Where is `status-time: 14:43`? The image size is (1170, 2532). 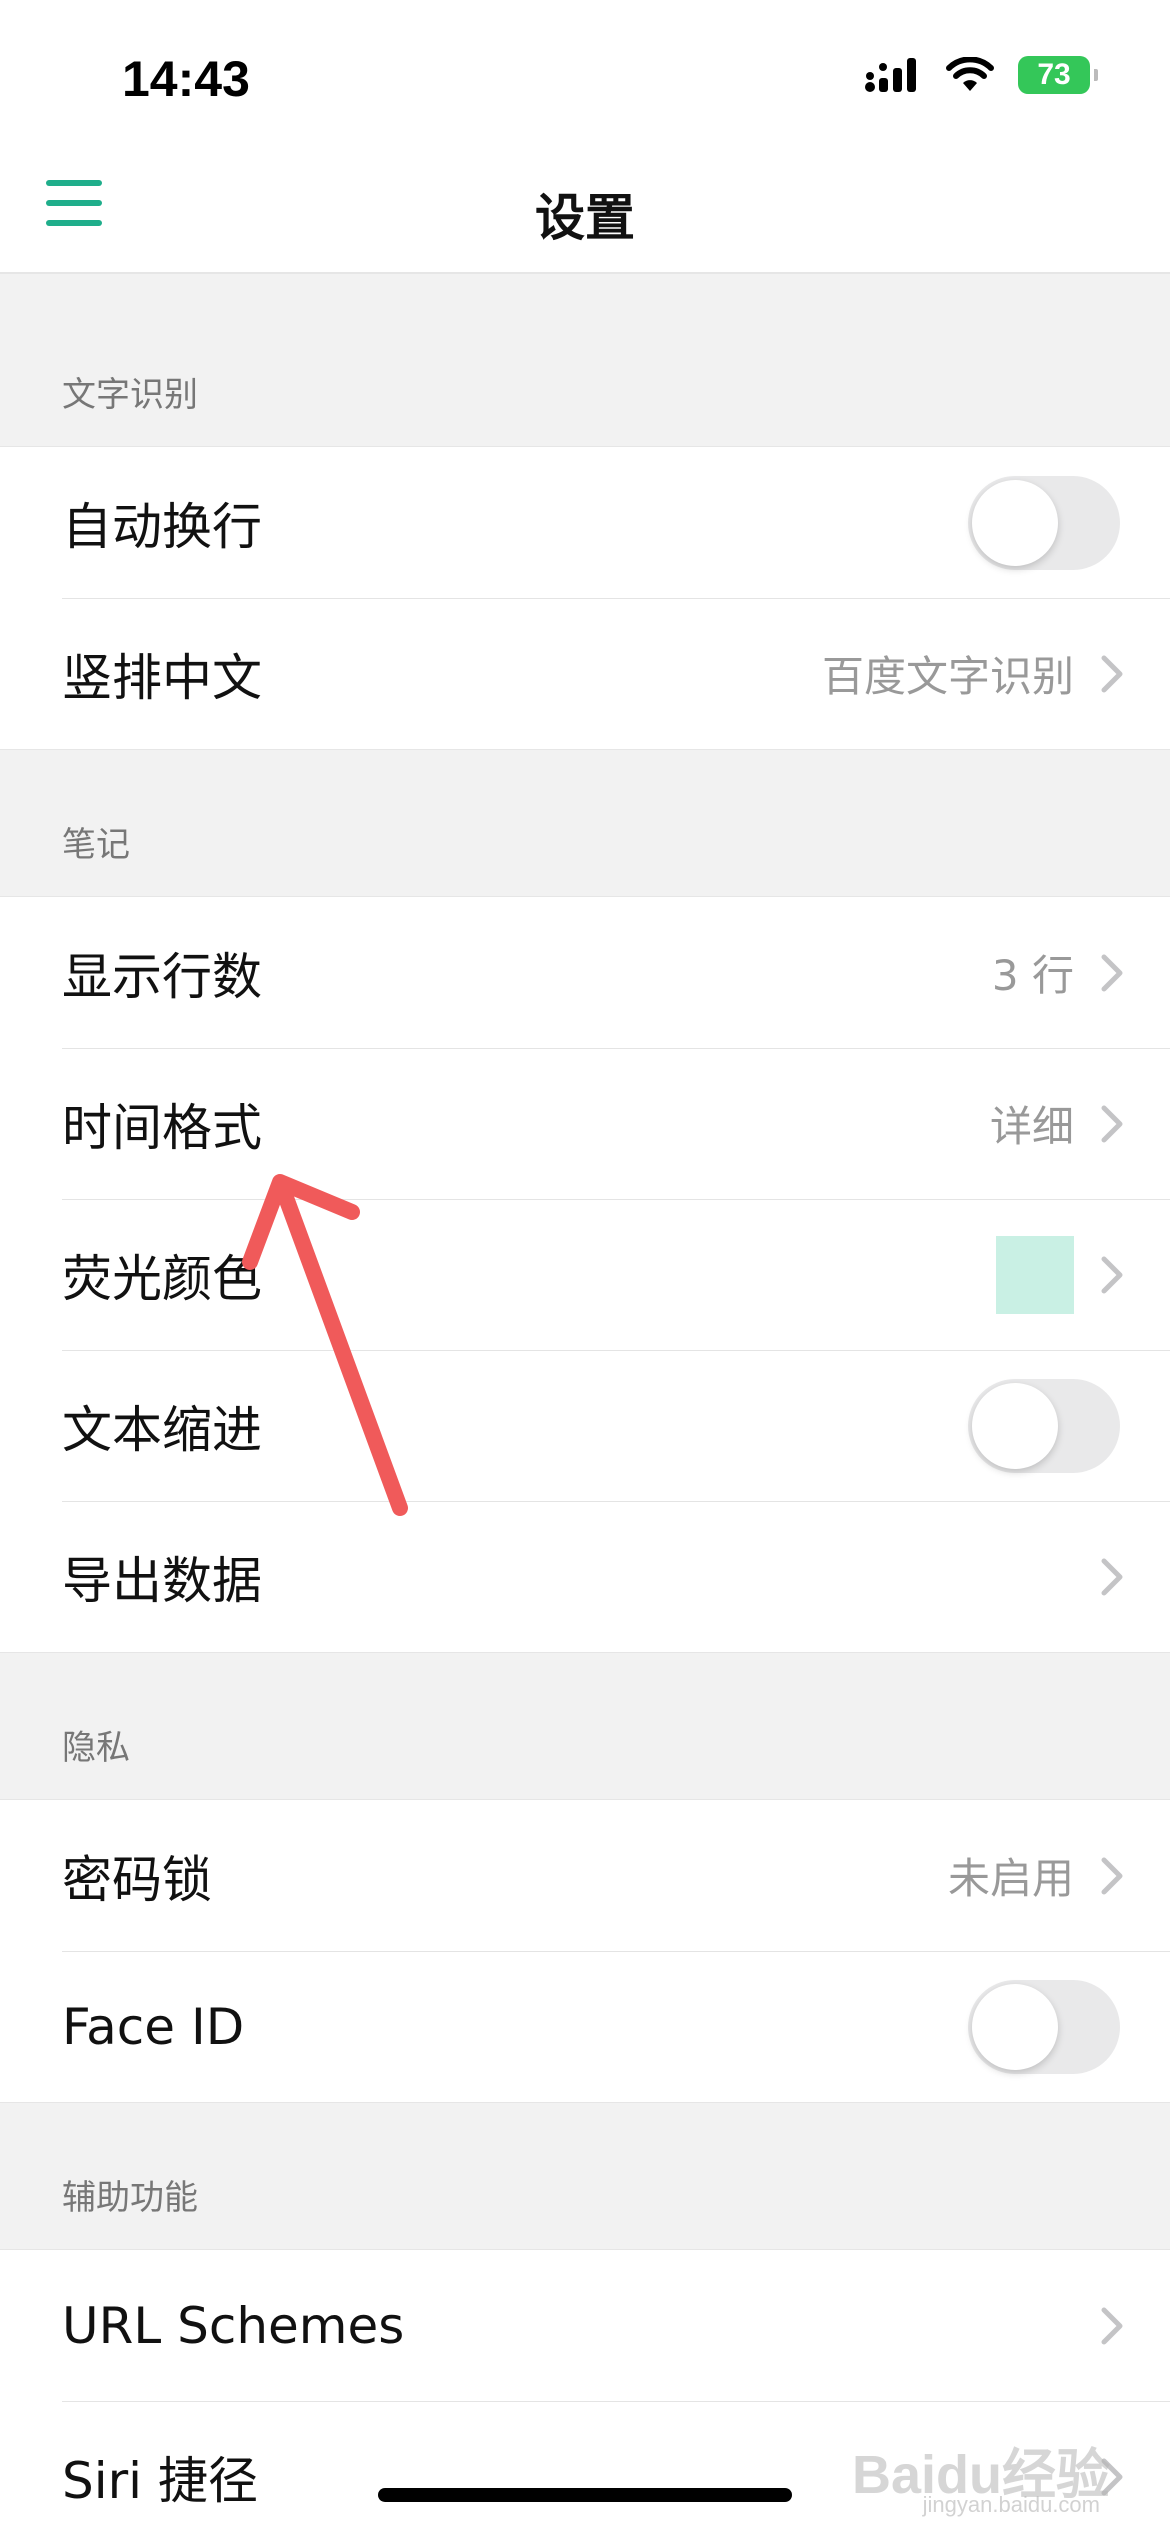 status-time: 14:43 is located at coordinates (186, 79).